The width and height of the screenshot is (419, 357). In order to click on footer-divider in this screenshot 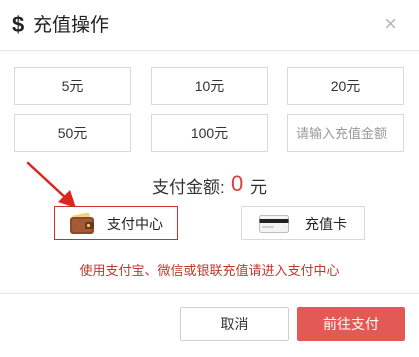, I will do `click(209, 293)`.